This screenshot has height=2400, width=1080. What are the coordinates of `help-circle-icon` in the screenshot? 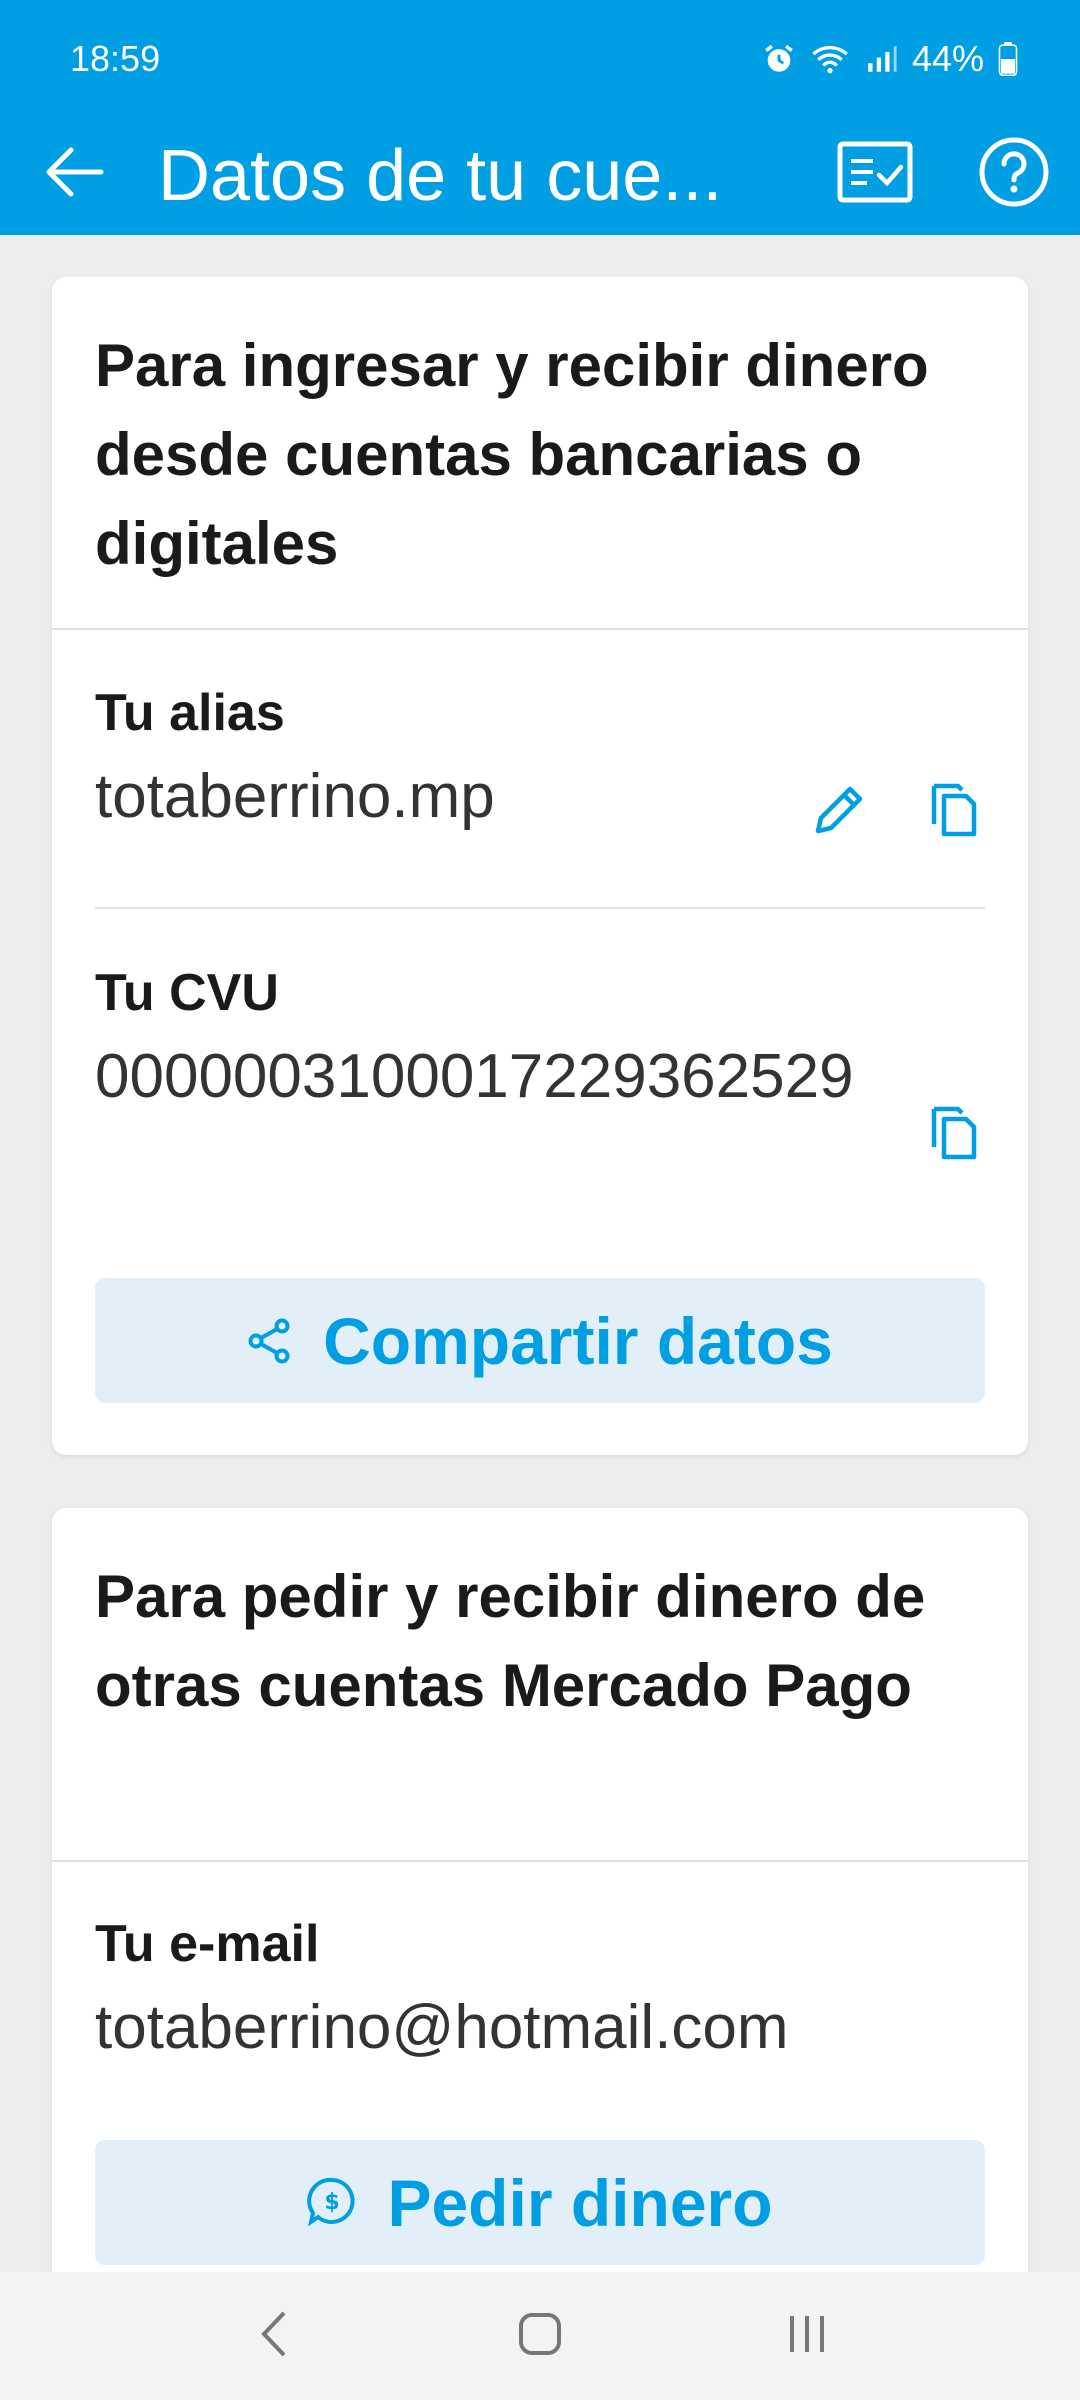 It's located at (1014, 174).